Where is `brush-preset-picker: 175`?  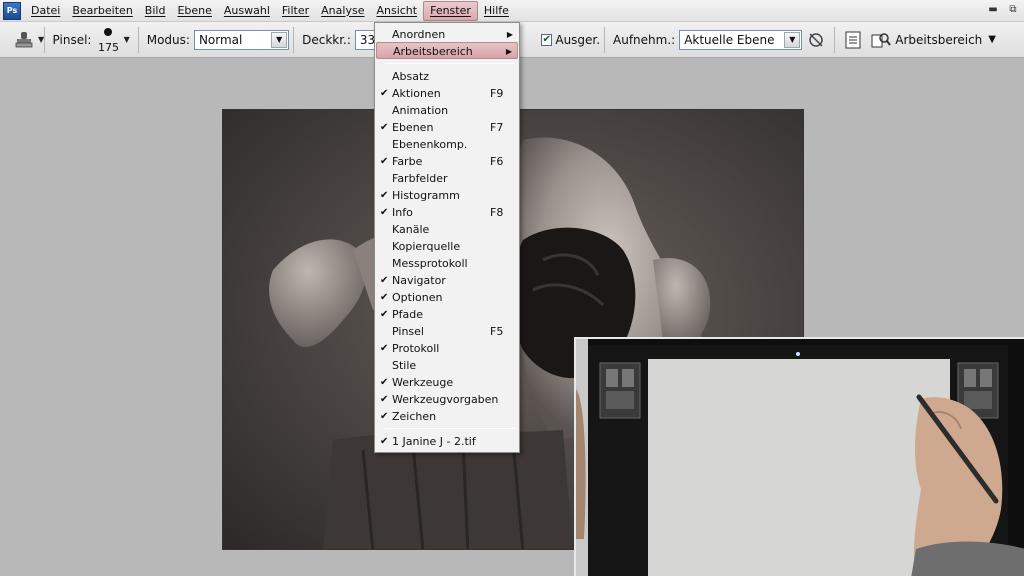 brush-preset-picker: 175 is located at coordinates (107, 40).